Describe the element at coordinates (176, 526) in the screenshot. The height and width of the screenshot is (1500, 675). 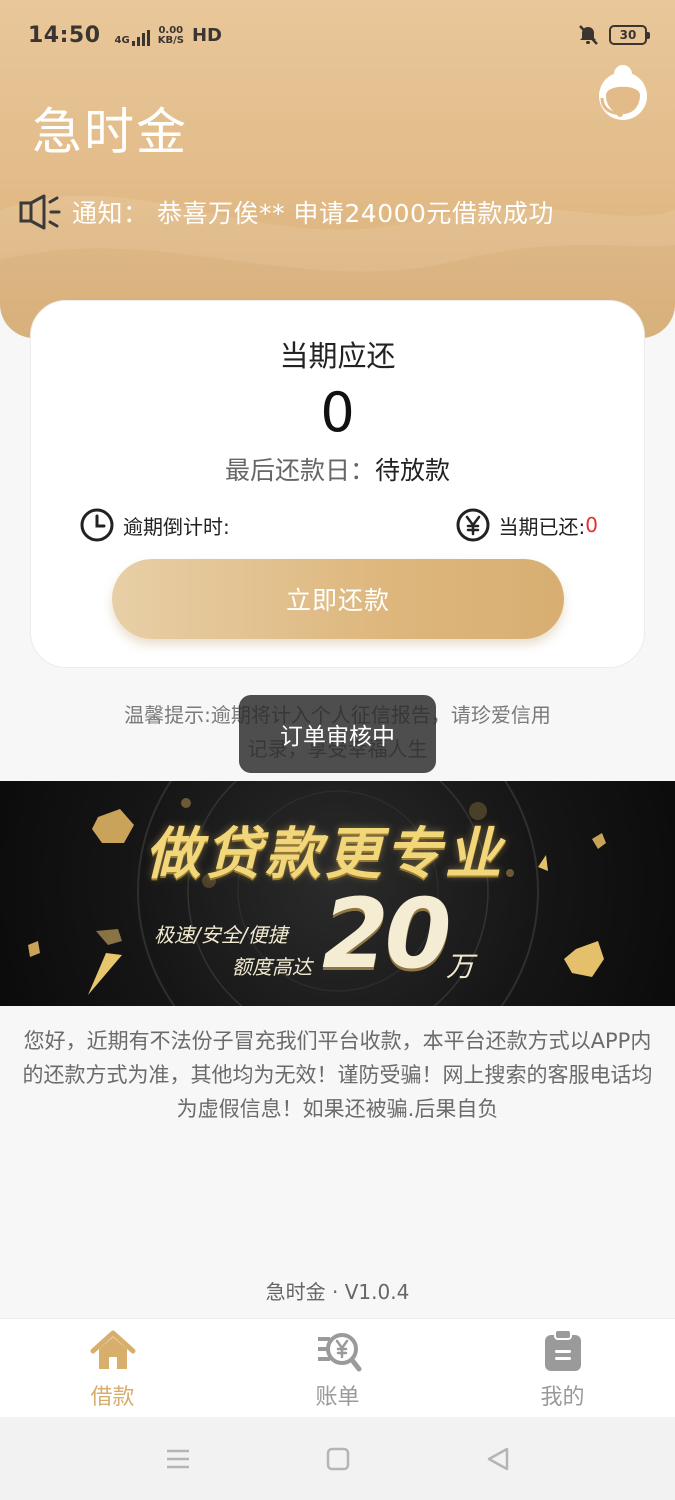
I see `overdue-countdown-label: 逾期倒计时:` at that location.